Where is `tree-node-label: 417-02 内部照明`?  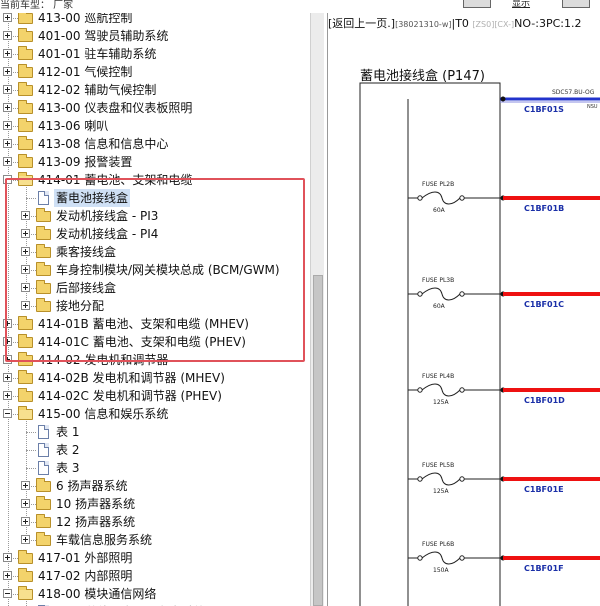
tree-node-label: 417-02 内部照明 is located at coordinates (85, 576).